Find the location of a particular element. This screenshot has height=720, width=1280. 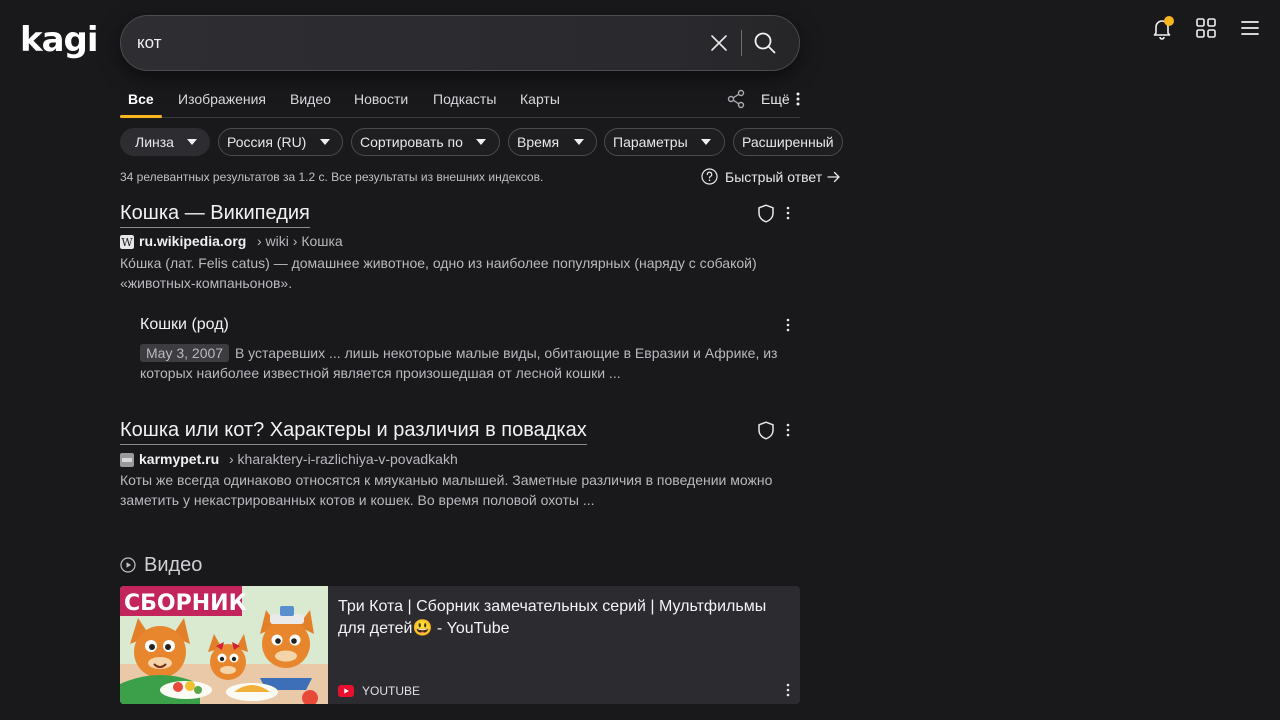

filter-lens: Линза is located at coordinates (165, 142).